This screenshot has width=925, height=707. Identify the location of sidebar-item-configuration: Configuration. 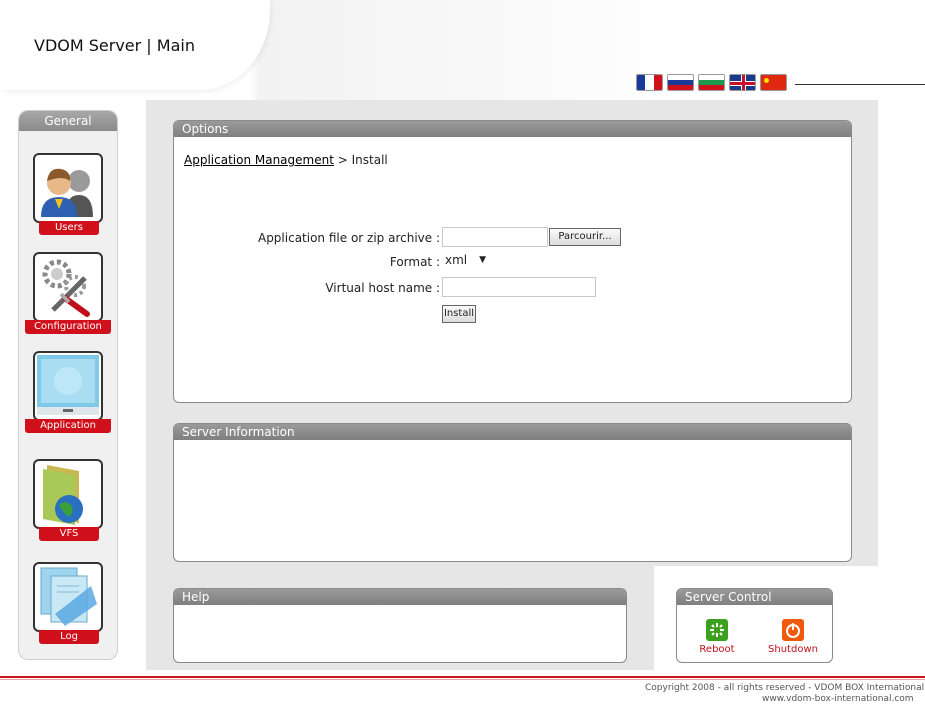
(68, 293).